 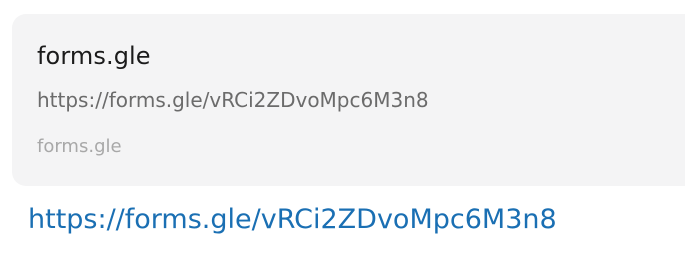 I want to click on link-preview-url: https://forms.gle/vRCi2ZDvoMpc6M3n8, so click(x=233, y=100).